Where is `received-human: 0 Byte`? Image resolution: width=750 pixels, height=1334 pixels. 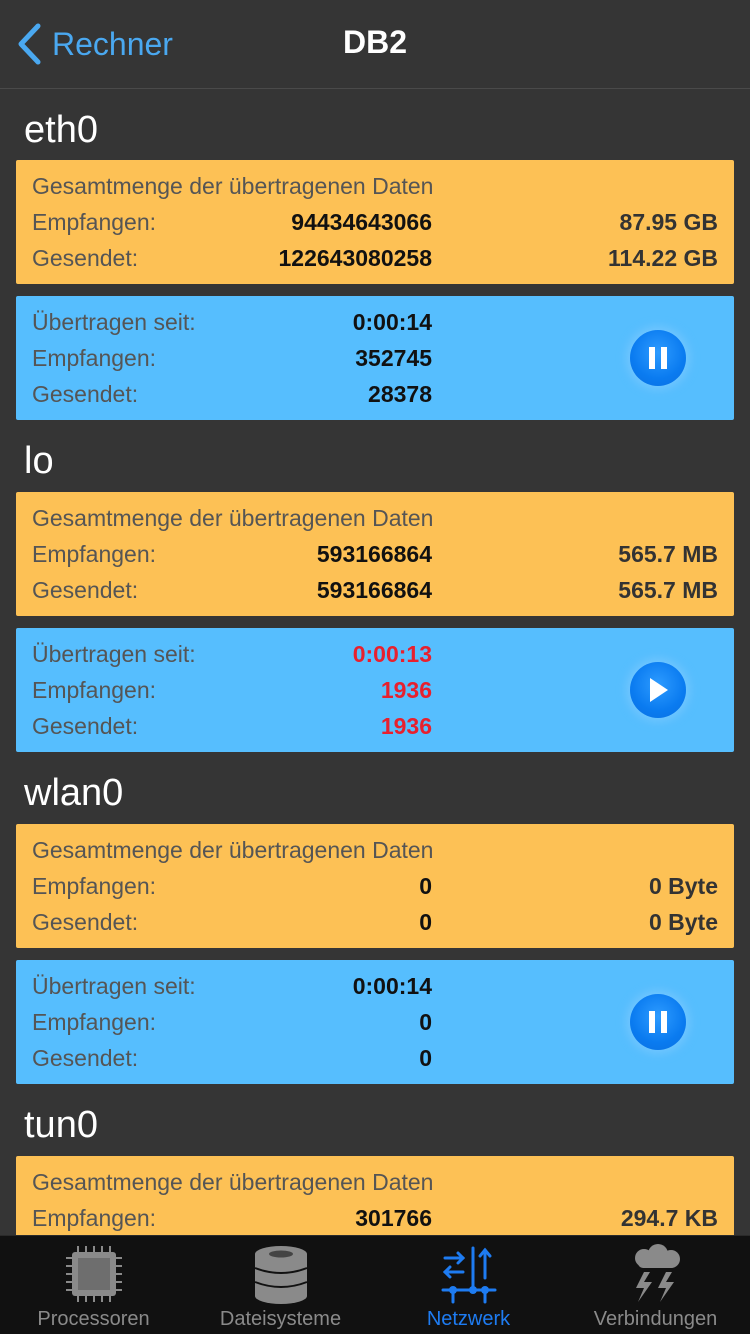
received-human: 0 Byte is located at coordinates (683, 886).